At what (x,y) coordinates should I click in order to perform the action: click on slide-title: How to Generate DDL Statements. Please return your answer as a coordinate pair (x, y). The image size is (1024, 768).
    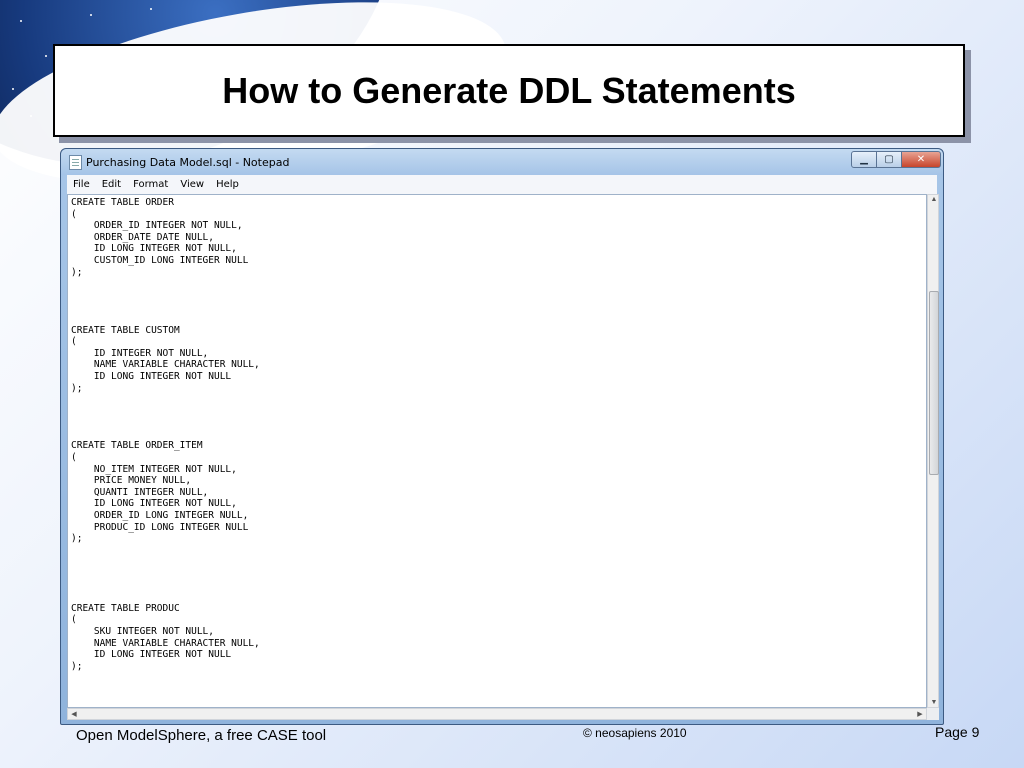
    Looking at the image, I should click on (509, 90).